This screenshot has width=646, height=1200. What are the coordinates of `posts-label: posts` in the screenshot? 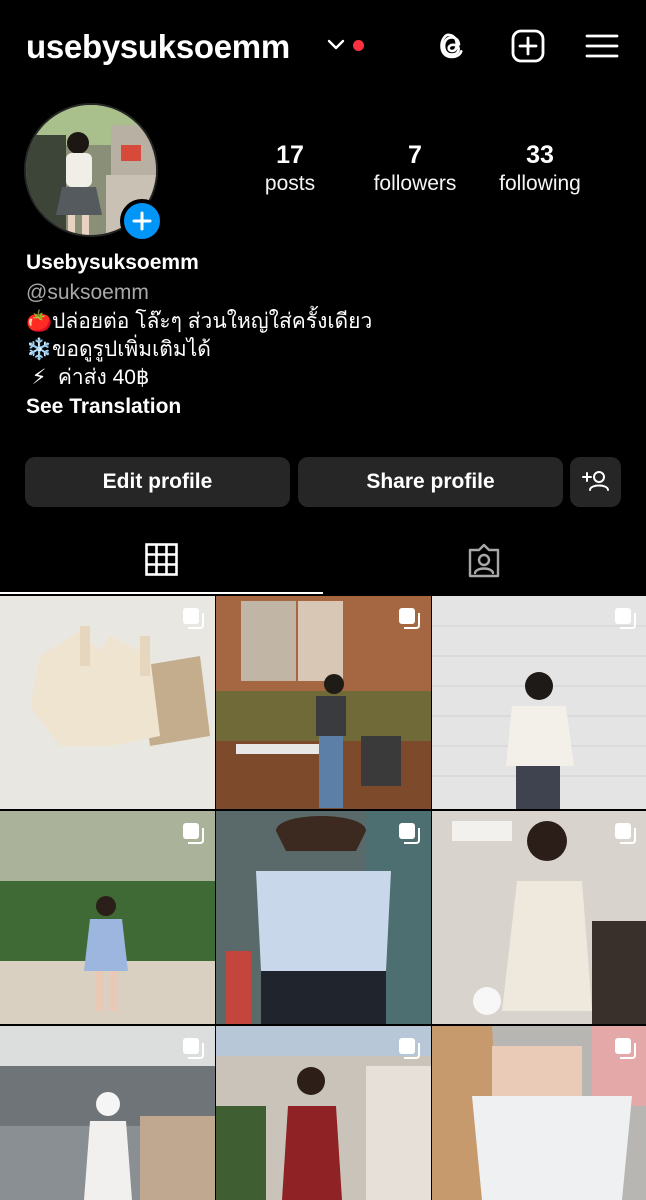 It's located at (290, 183).